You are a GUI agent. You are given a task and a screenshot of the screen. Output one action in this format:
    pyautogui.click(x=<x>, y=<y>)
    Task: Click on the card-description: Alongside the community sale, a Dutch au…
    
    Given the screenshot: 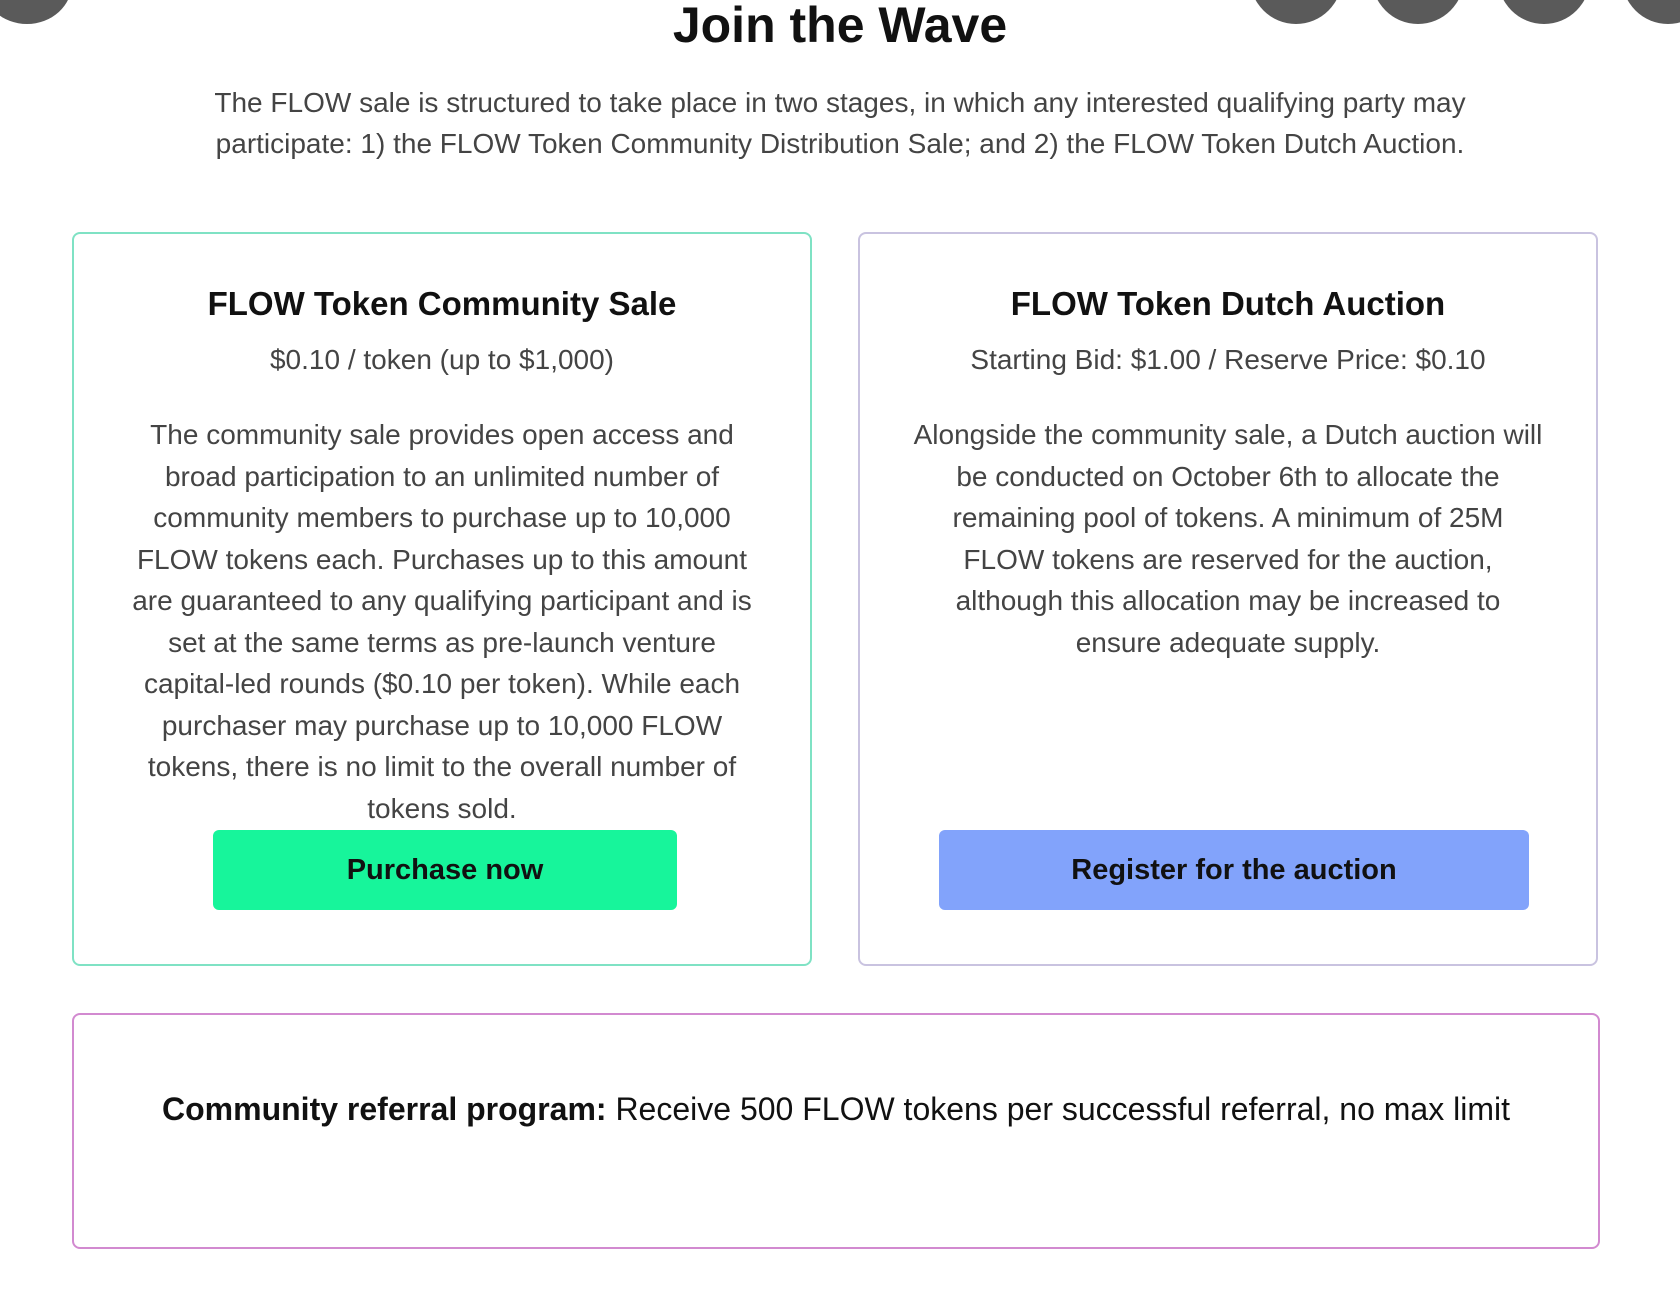 What is the action you would take?
    pyautogui.click(x=1228, y=538)
    